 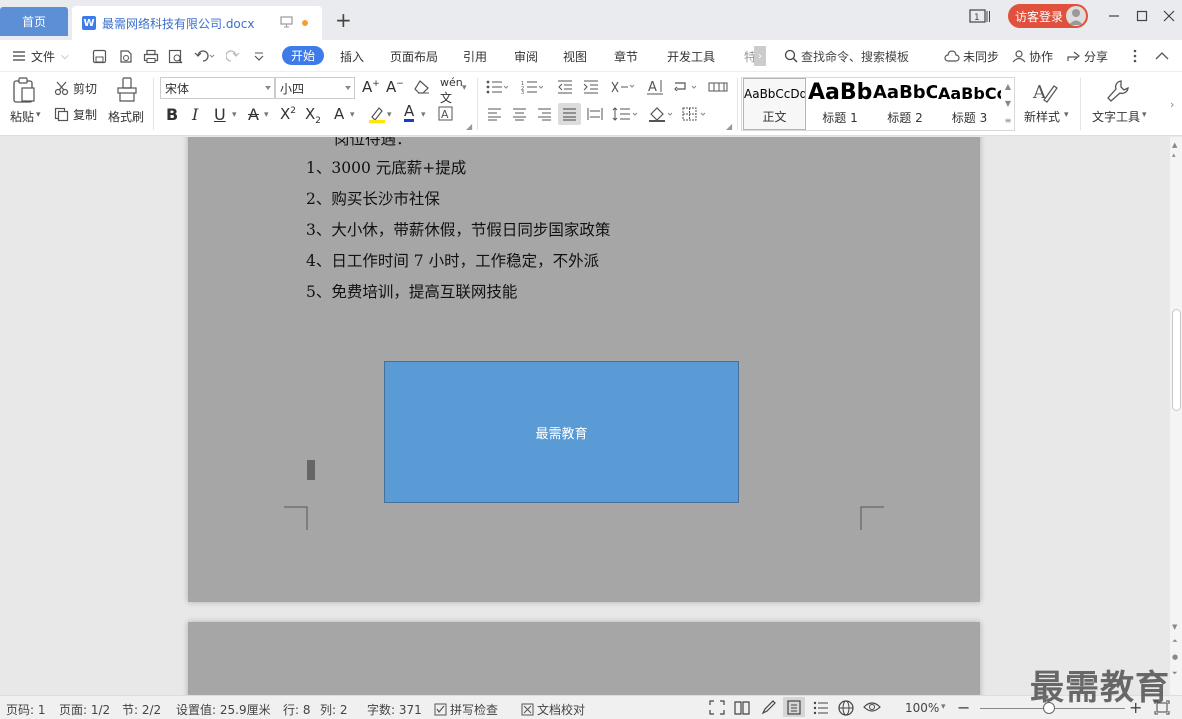 What do you see at coordinates (464, 88) in the screenshot?
I see `pinyin-dropdown-icon: ▾` at bounding box center [464, 88].